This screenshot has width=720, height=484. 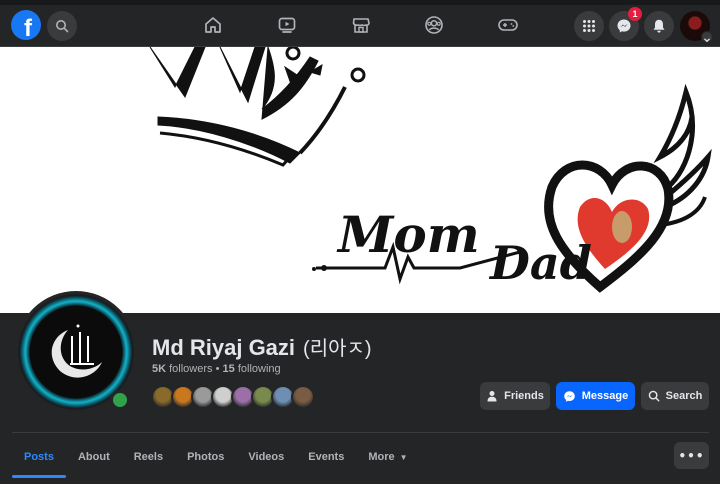 I want to click on chevron-down-icon, so click(x=707, y=37).